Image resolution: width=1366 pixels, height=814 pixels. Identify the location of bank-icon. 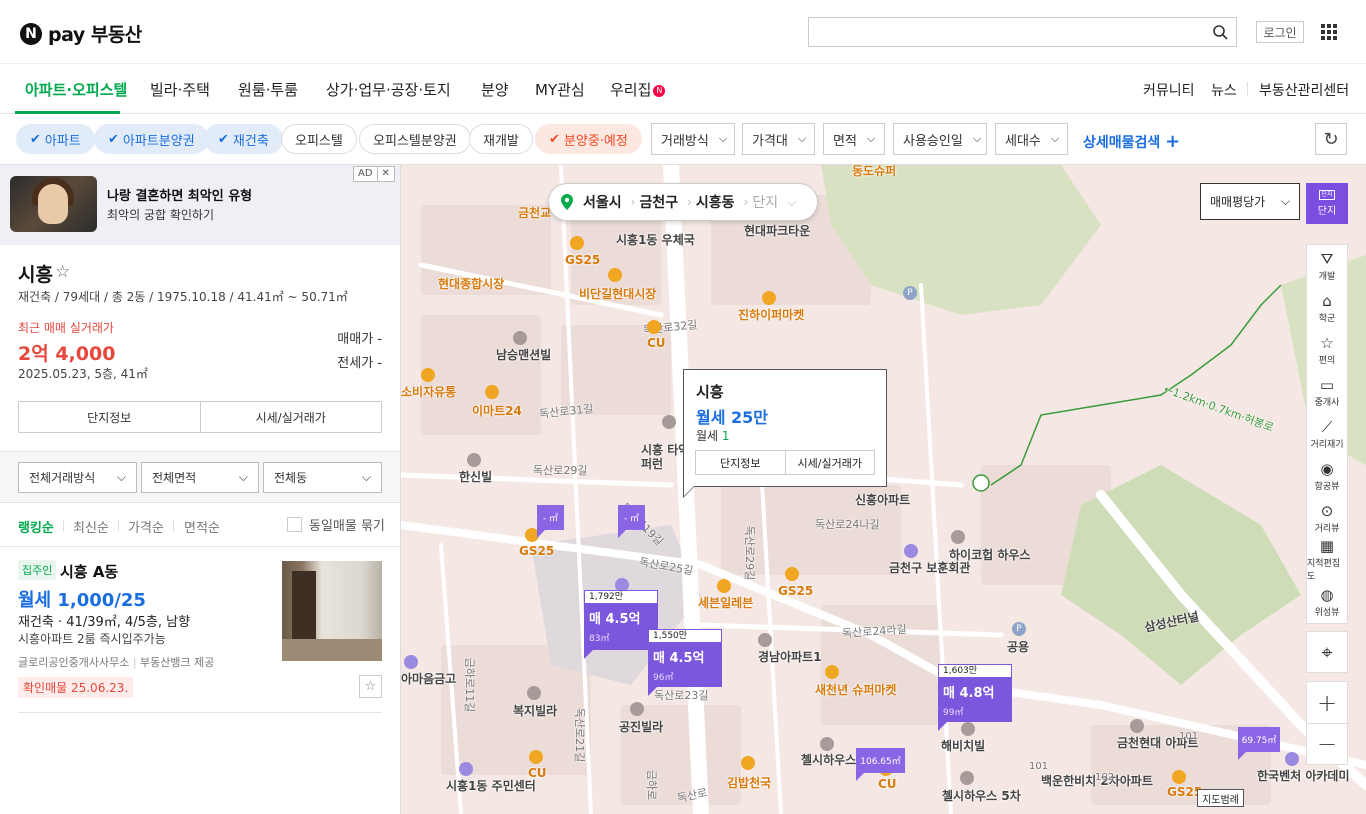
(411, 662).